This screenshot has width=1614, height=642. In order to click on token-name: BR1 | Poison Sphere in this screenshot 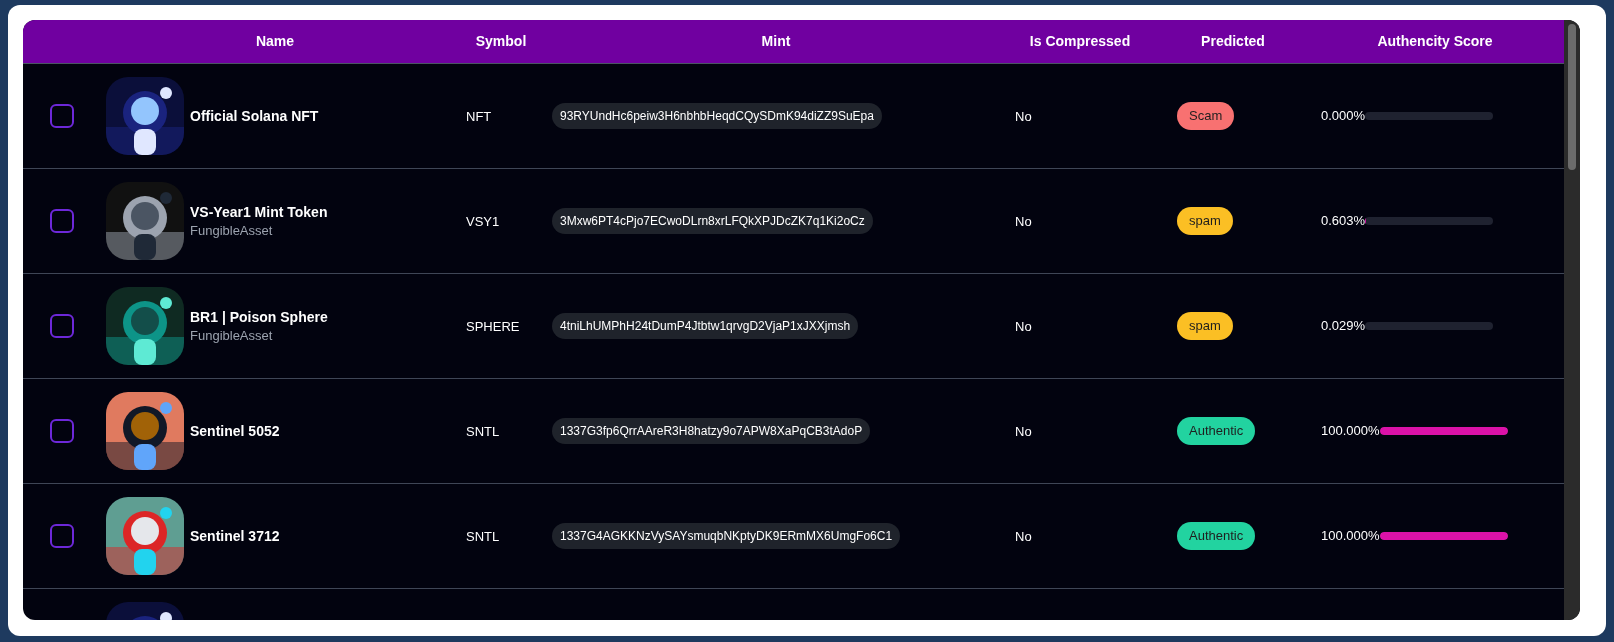, I will do `click(259, 317)`.